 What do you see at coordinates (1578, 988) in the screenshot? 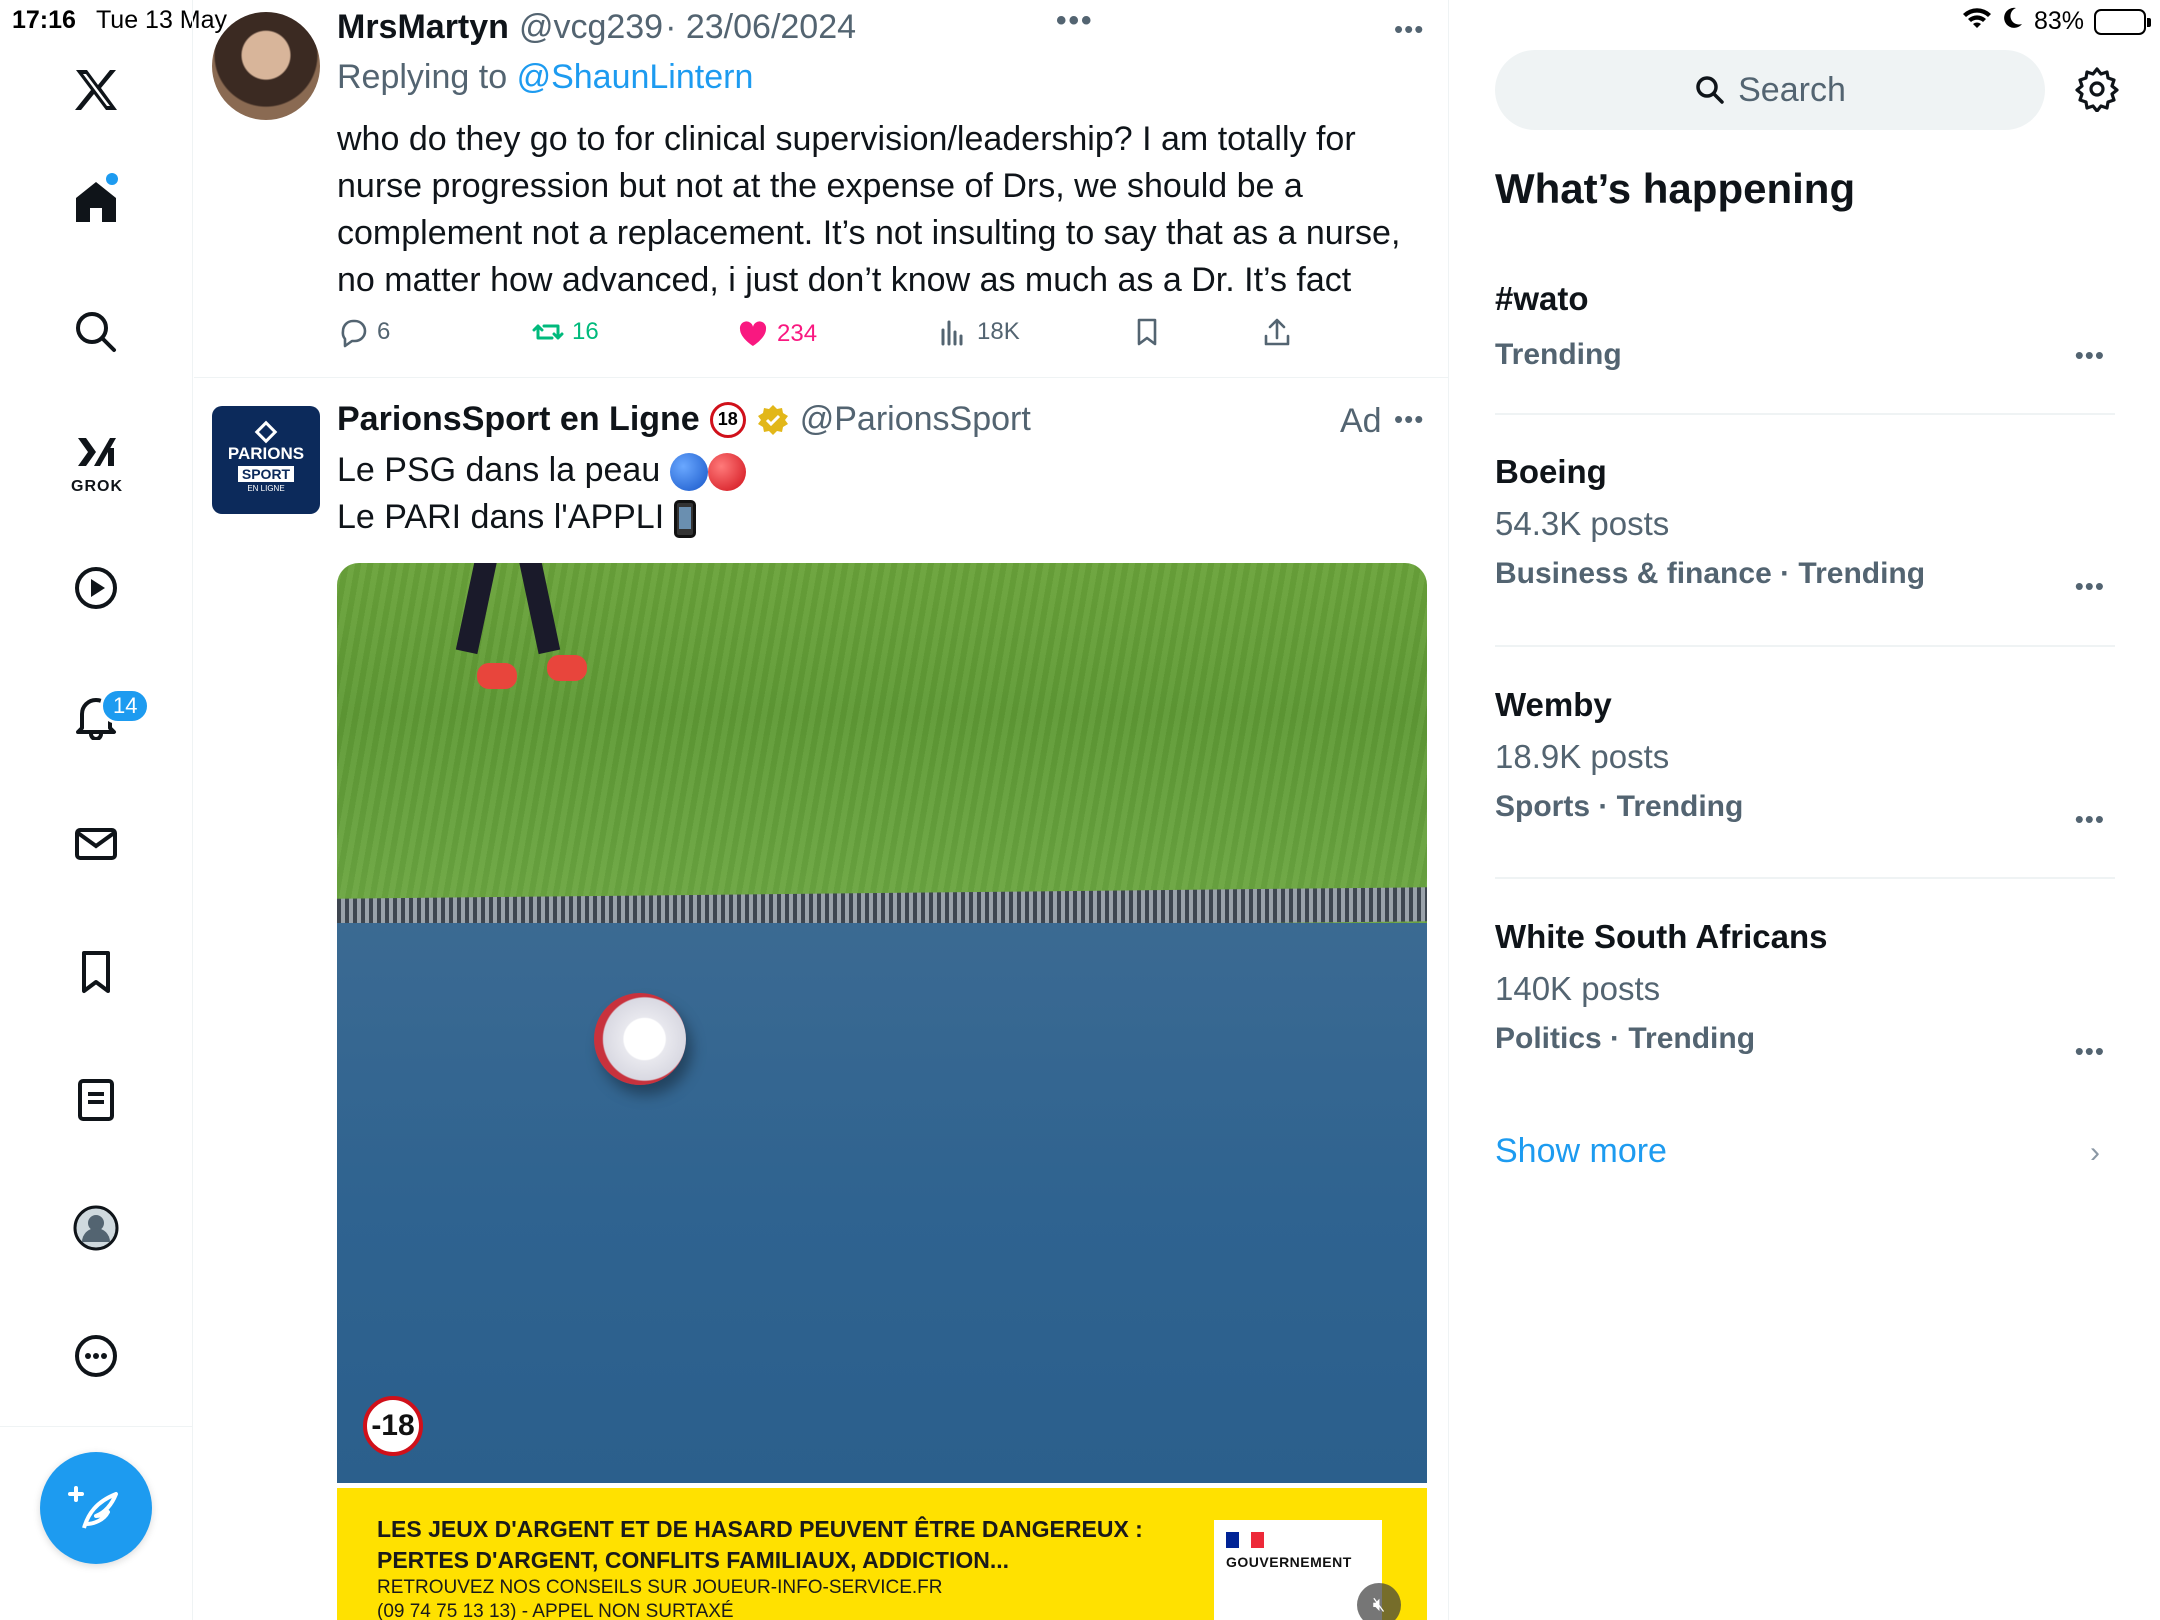
I see `trend-posts: 140K posts` at bounding box center [1578, 988].